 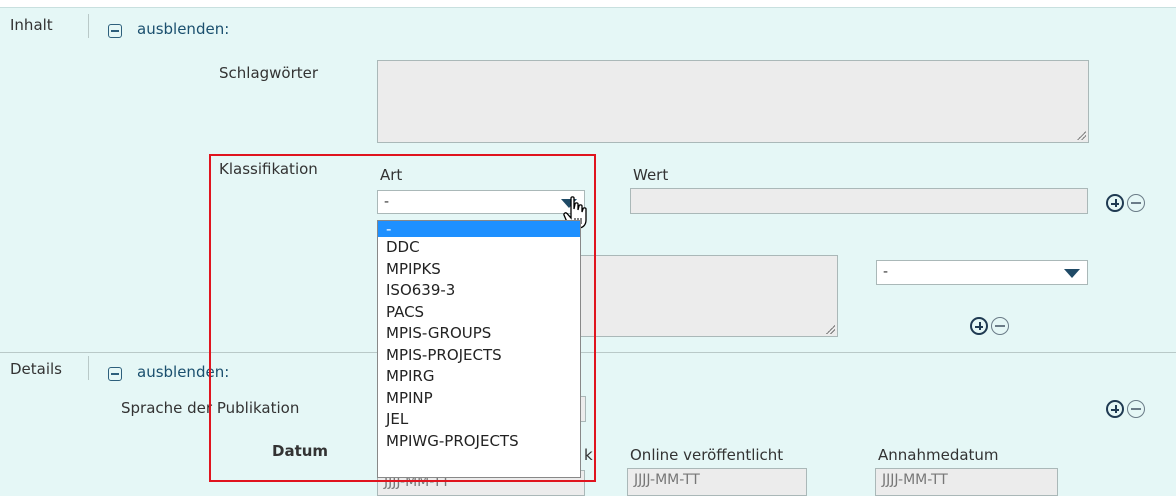 What do you see at coordinates (387, 202) in the screenshot?
I see `select-value: -` at bounding box center [387, 202].